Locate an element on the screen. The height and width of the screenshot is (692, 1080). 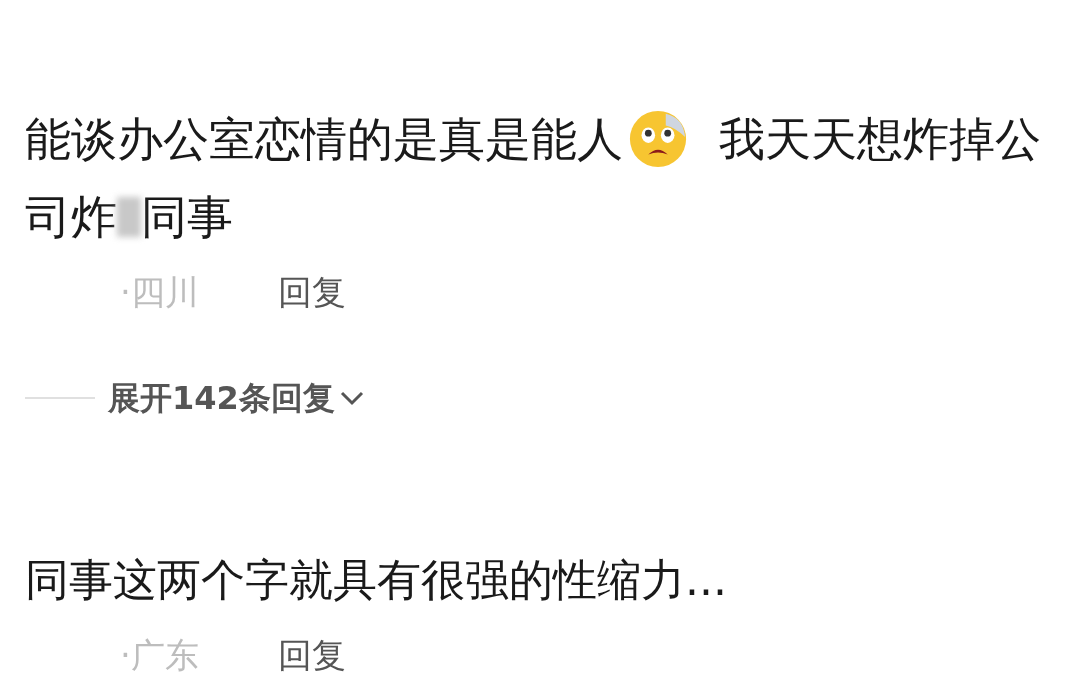
chevron-down-icon is located at coordinates (351, 398).